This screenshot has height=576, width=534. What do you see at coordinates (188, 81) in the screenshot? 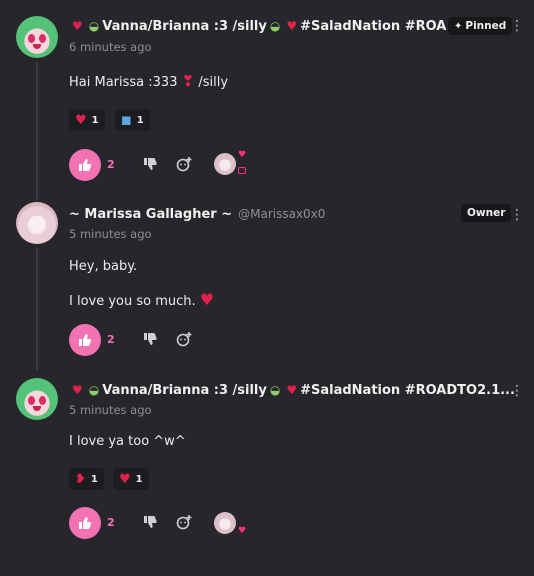
I see `two-hearts-icon: ❣` at bounding box center [188, 81].